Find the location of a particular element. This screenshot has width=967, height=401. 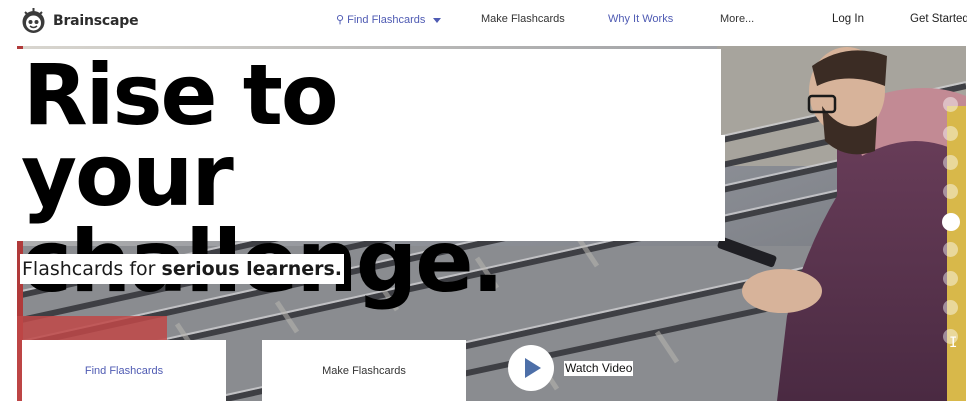

watch-video-button: Watch Video is located at coordinates (571, 368).